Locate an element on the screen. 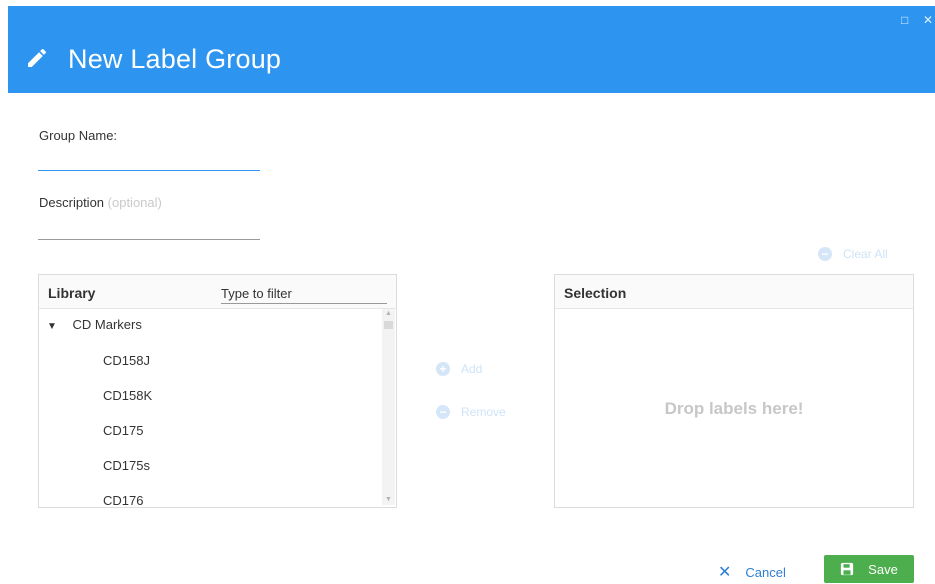 The width and height of the screenshot is (935, 584). description-optional-hint: (optional) is located at coordinates (134, 202).